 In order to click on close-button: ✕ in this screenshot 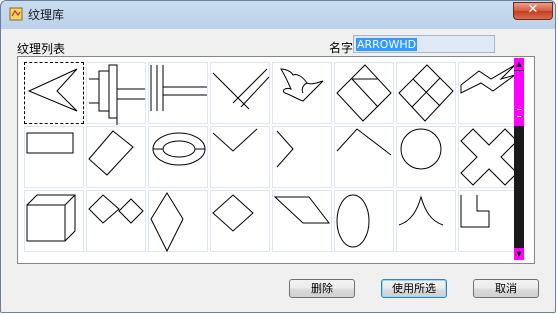, I will do `click(533, 11)`.